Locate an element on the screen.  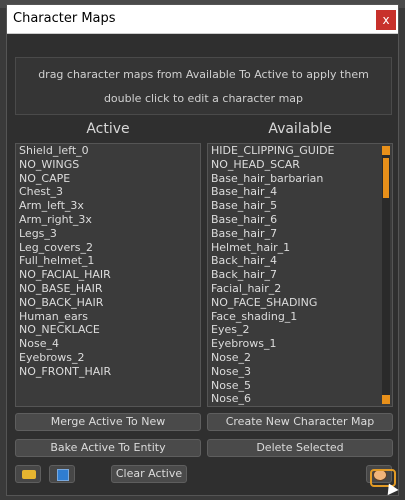
available-scrollbar is located at coordinates (386, 275).